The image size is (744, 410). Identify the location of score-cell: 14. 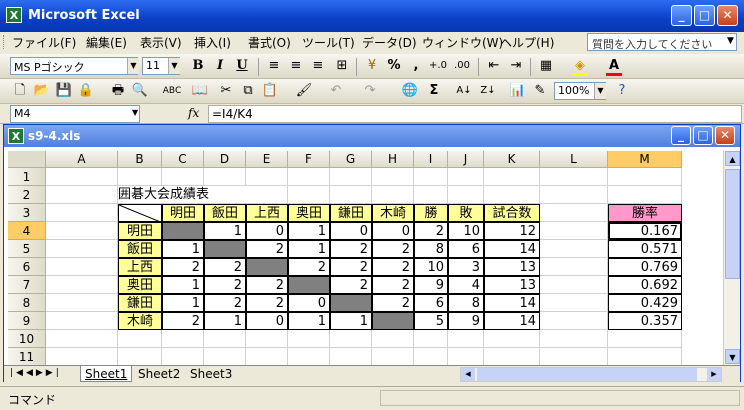
(512, 249).